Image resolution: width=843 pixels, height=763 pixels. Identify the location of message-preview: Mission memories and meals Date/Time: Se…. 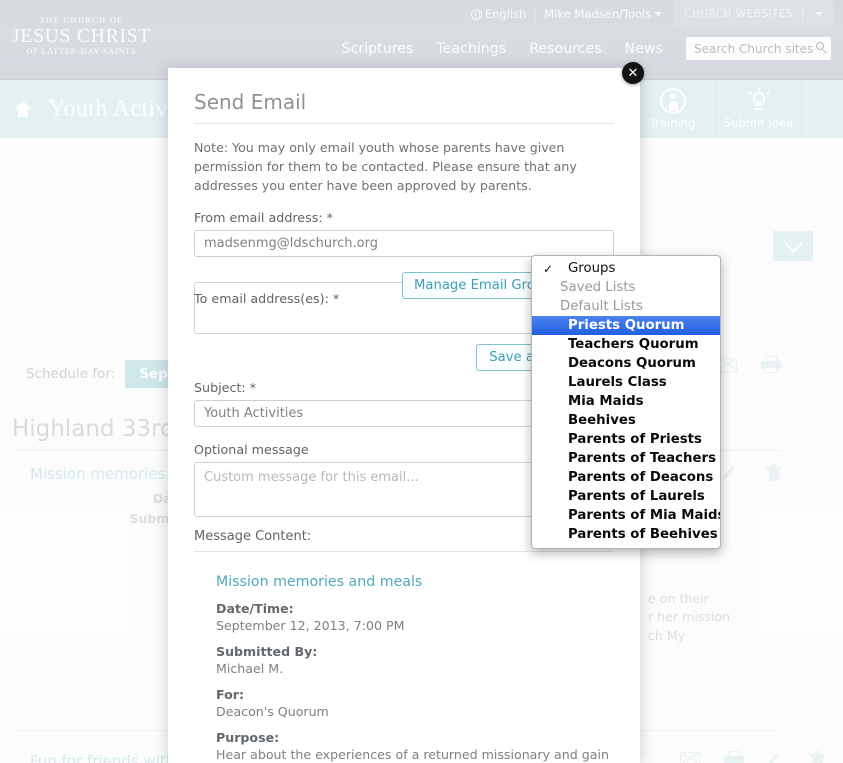
(404, 657).